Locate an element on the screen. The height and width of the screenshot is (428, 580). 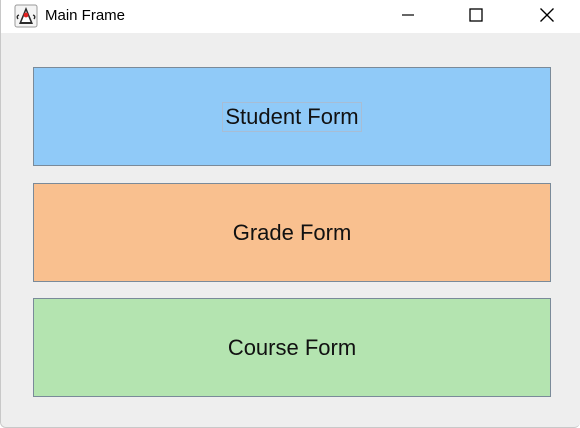
title-bar: Main Frame is located at coordinates (290, 16).